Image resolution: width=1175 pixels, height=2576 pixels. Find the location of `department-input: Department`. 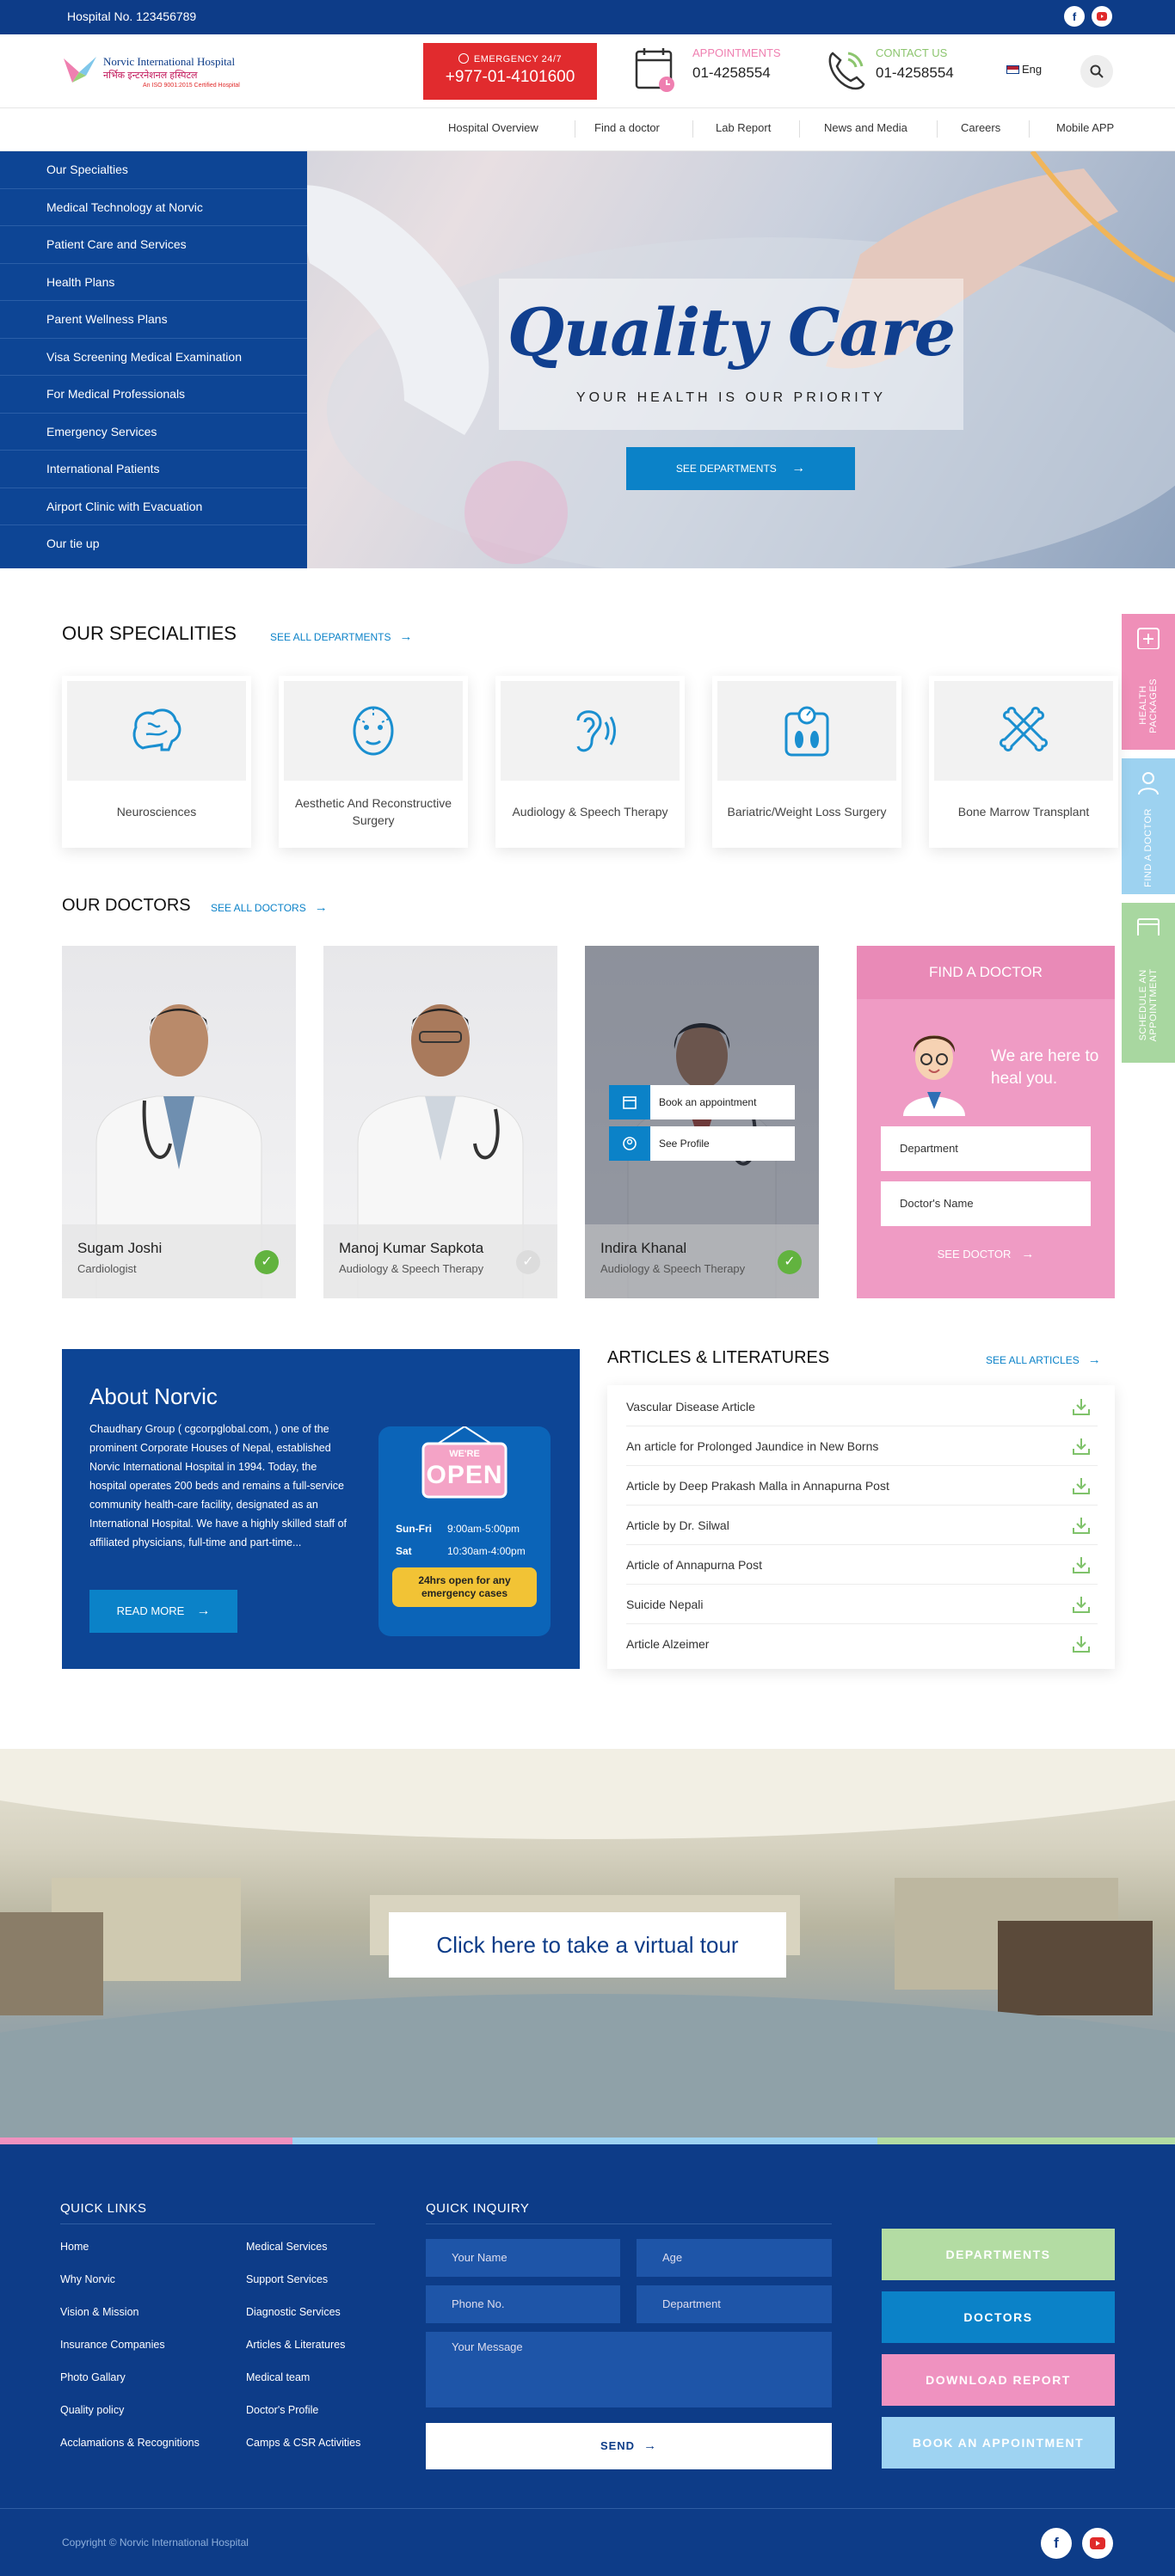

department-input: Department is located at coordinates (734, 2304).